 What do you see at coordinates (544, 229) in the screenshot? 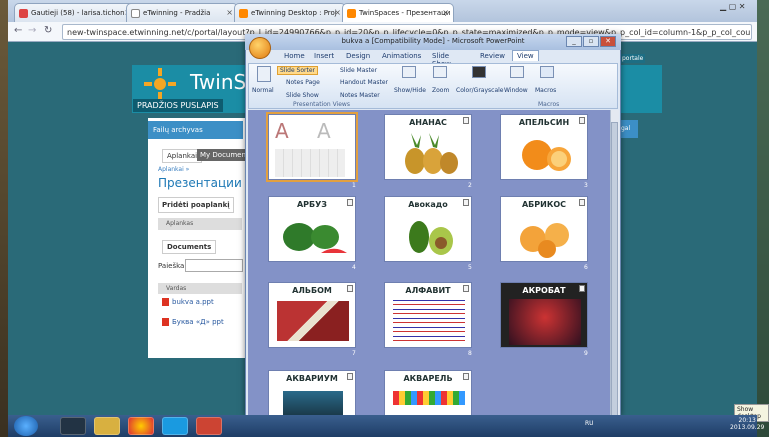
I see `slide-thumbnail: АБРИКОС` at bounding box center [544, 229].